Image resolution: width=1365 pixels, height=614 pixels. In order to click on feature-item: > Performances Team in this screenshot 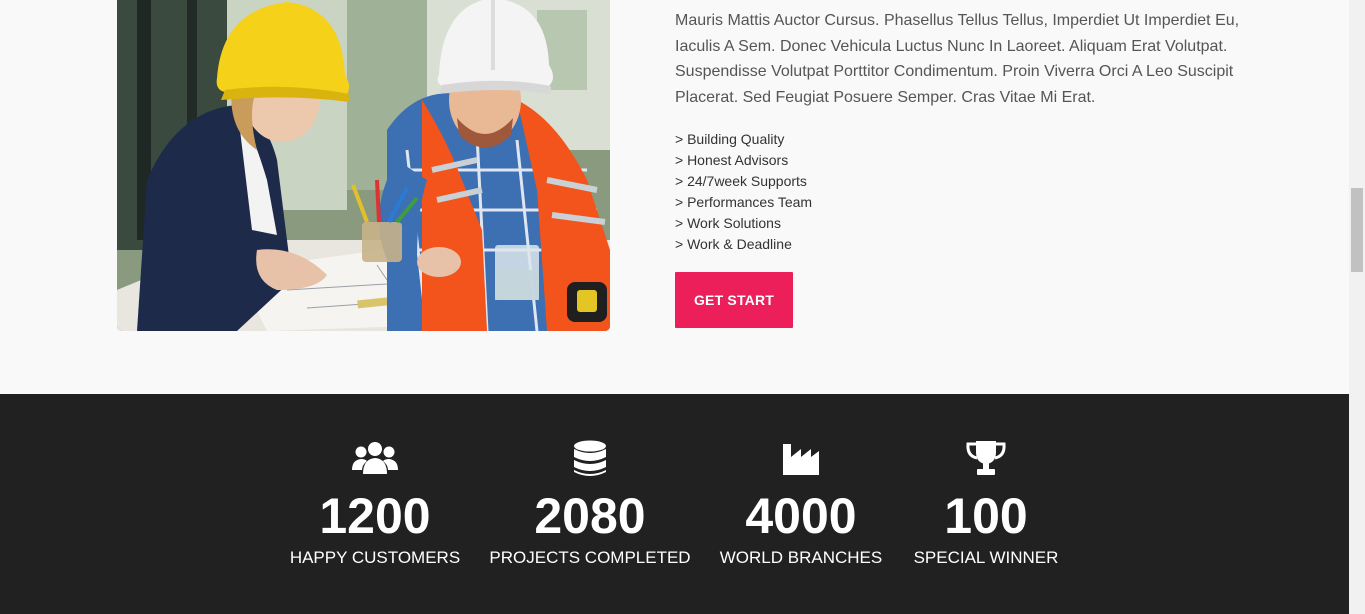, I will do `click(744, 202)`.